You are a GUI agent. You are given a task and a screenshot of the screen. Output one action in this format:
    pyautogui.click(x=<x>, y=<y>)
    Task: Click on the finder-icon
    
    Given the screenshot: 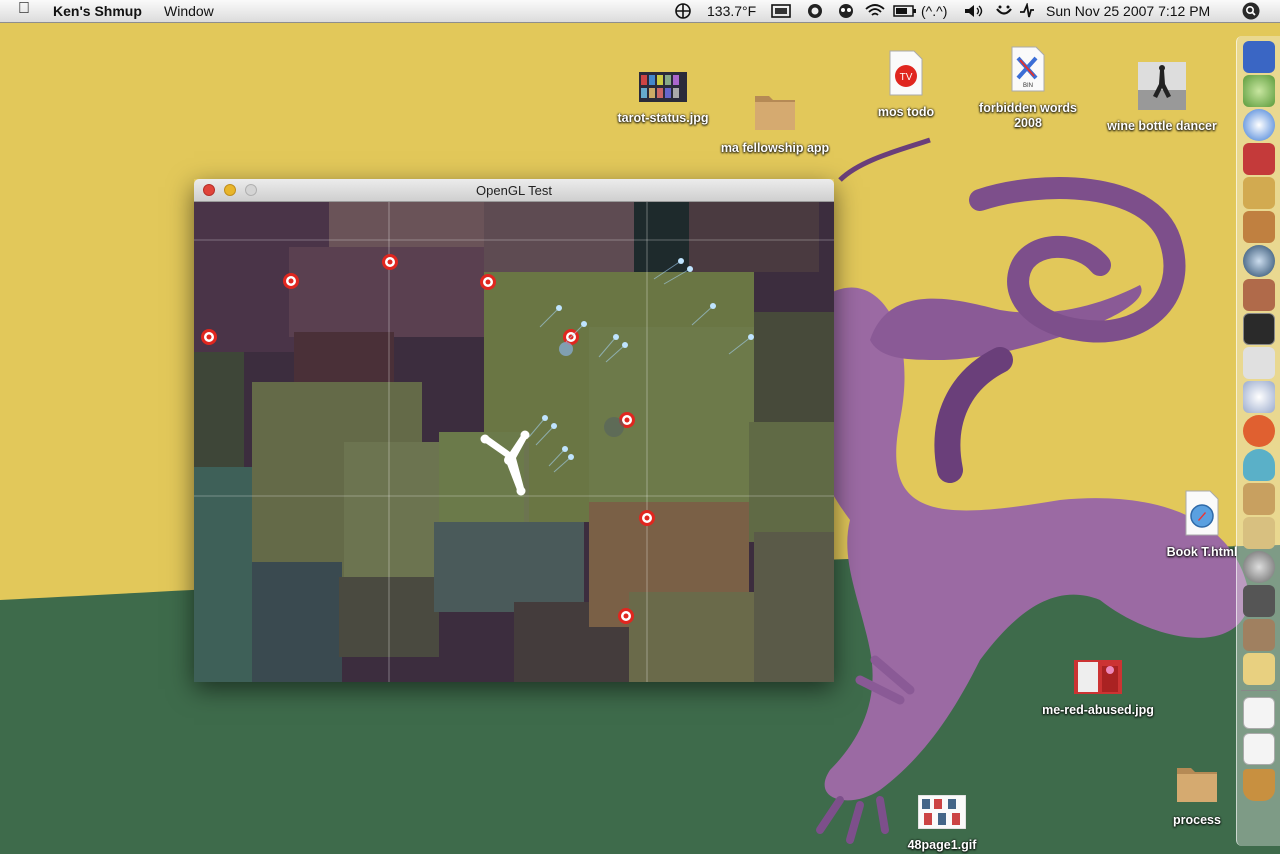 What is the action you would take?
    pyautogui.click(x=1259, y=57)
    